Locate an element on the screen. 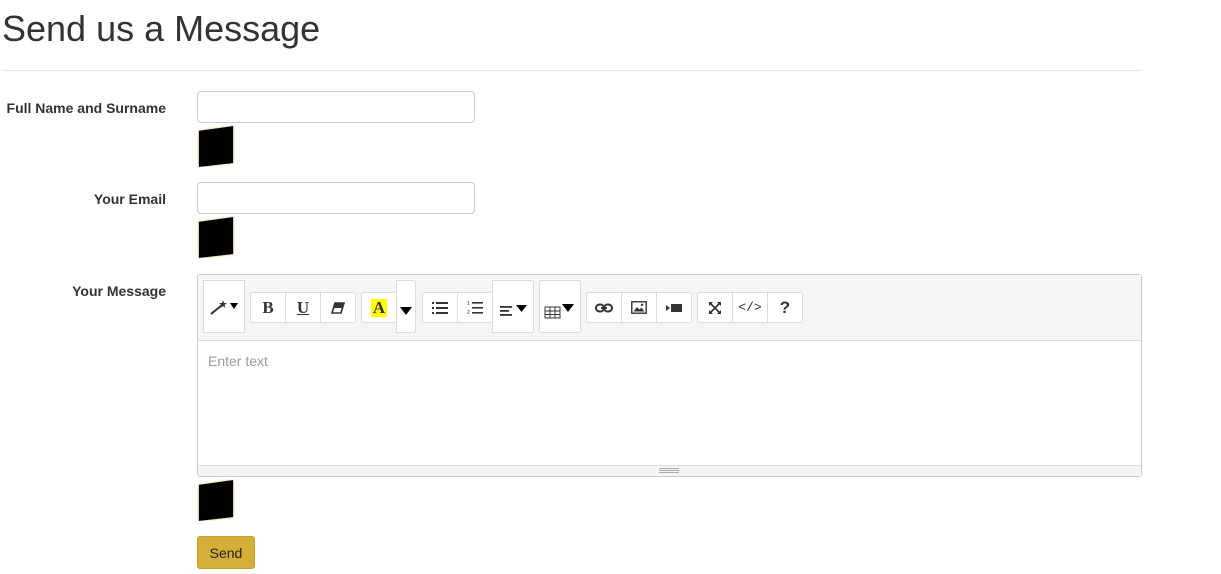 The height and width of the screenshot is (574, 1221). eraser-icon is located at coordinates (338, 307).